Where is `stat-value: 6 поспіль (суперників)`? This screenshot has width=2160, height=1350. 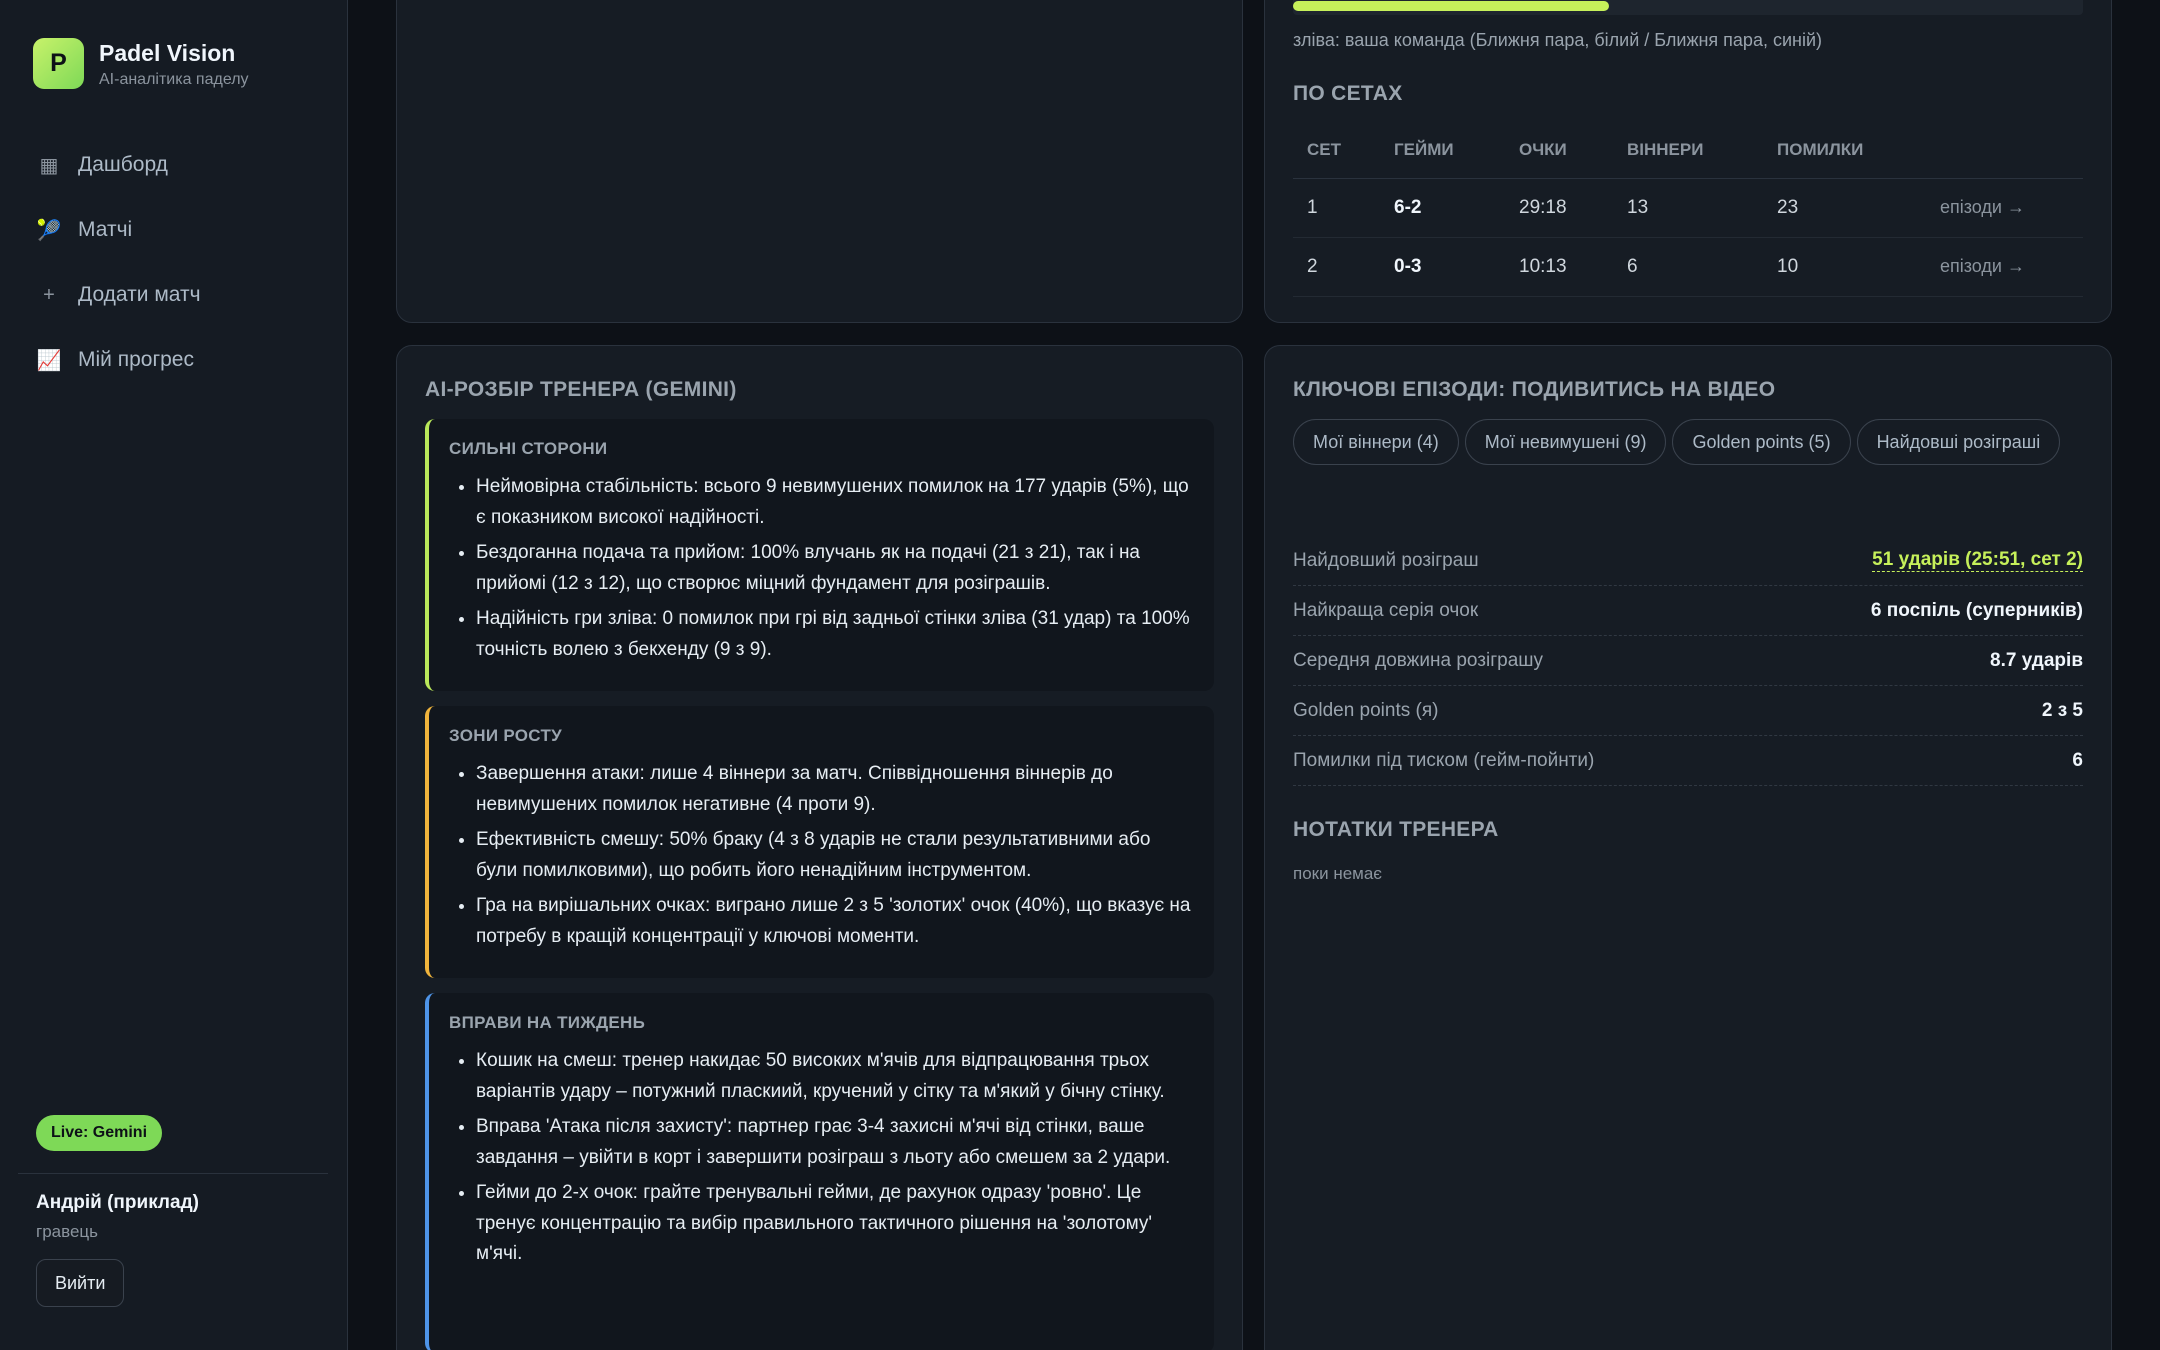
stat-value: 6 поспіль (суперників) is located at coordinates (1976, 610).